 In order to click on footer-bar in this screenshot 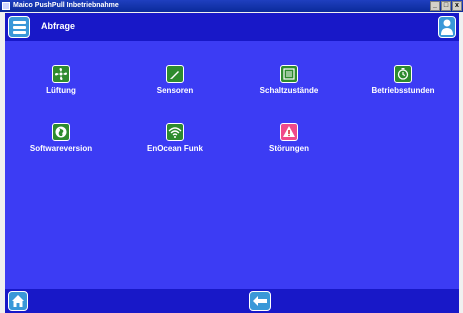, I will do `click(232, 301)`.